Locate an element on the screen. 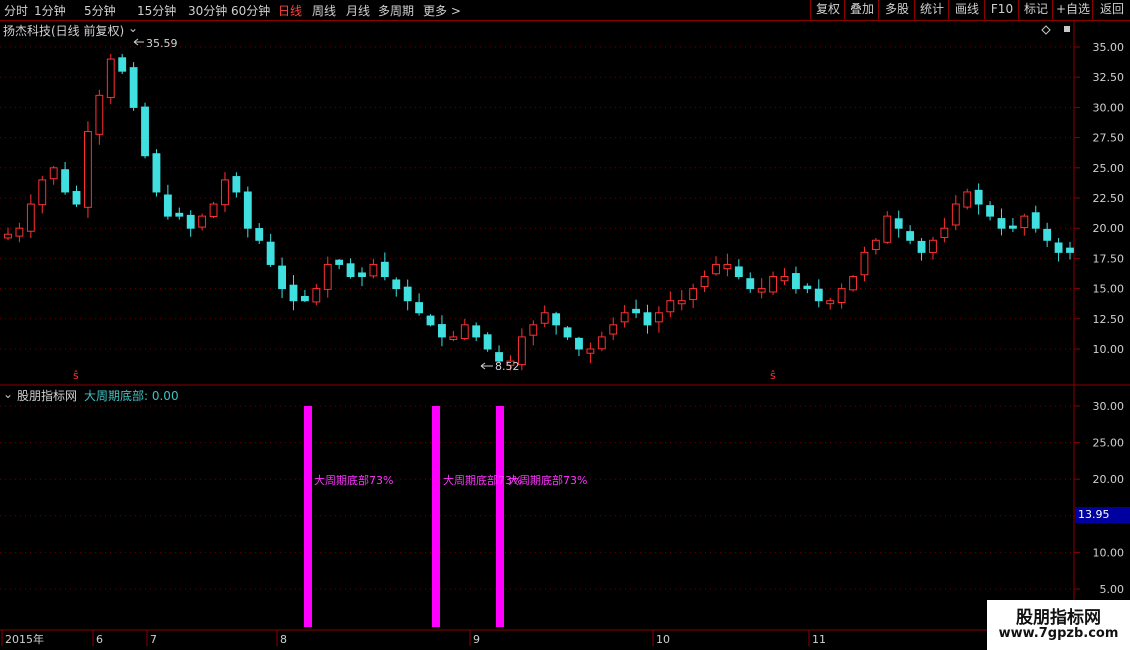  signal-text-3: 大周期底部73% is located at coordinates (548, 480).